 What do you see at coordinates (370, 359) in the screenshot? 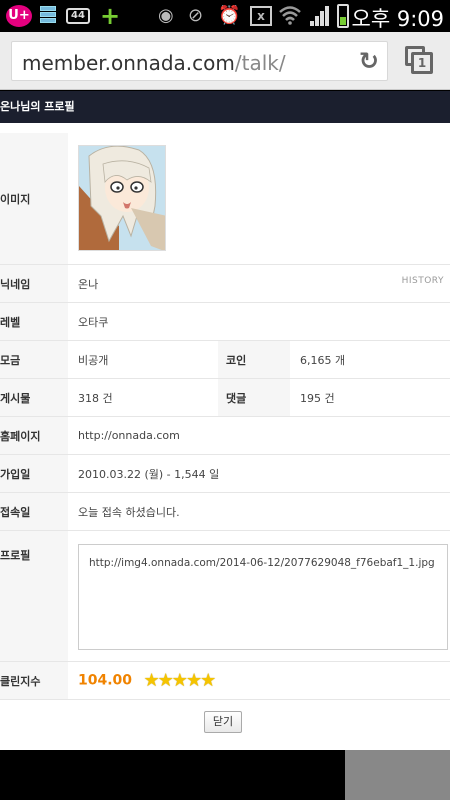
I see `coin-value: 6,165 개` at bounding box center [370, 359].